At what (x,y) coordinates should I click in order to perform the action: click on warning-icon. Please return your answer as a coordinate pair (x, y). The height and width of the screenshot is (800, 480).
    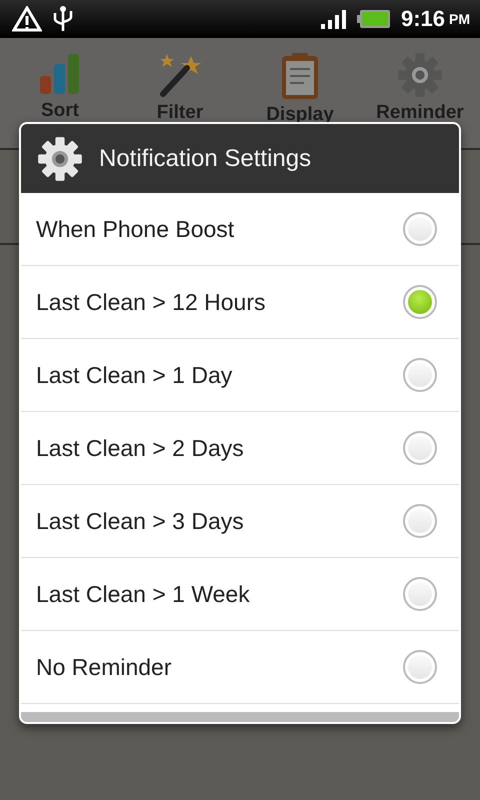
    Looking at the image, I should click on (27, 19).